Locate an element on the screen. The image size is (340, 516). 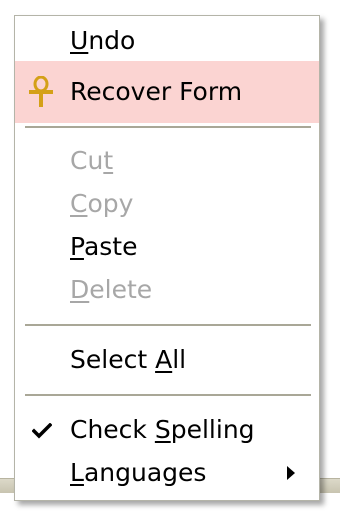
menu-item-label: Check Spelling is located at coordinates (162, 429).